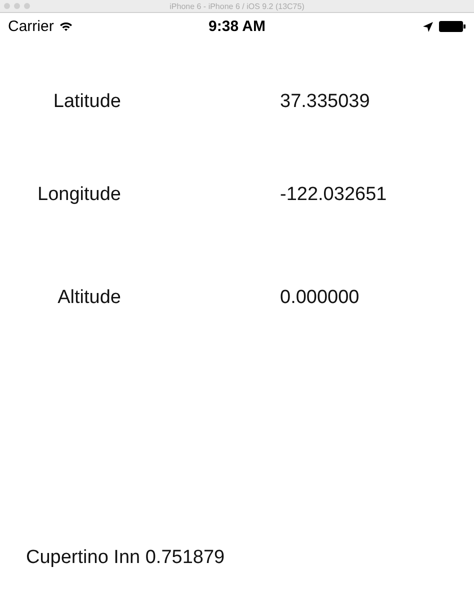 This screenshot has height=592, width=474. Describe the element at coordinates (452, 26) in the screenshot. I see `battery-icon` at that location.